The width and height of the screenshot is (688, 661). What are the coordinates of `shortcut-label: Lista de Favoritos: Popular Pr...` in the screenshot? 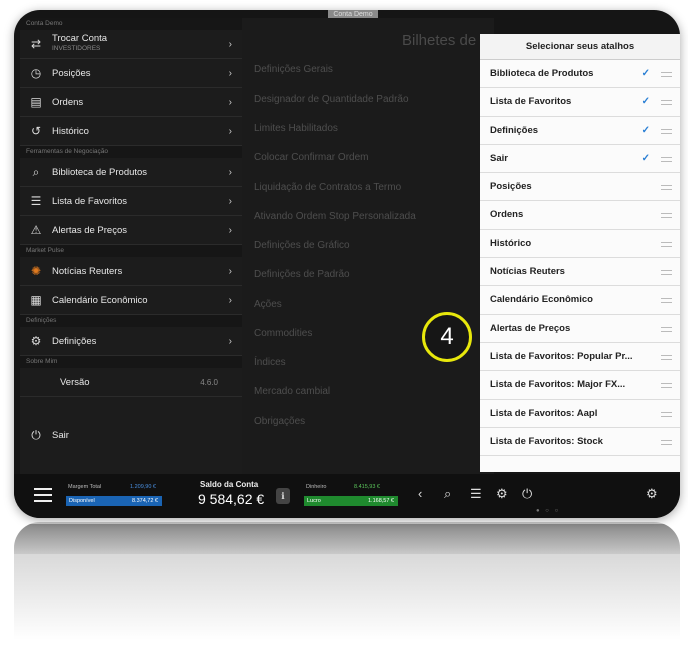 It's located at (561, 356).